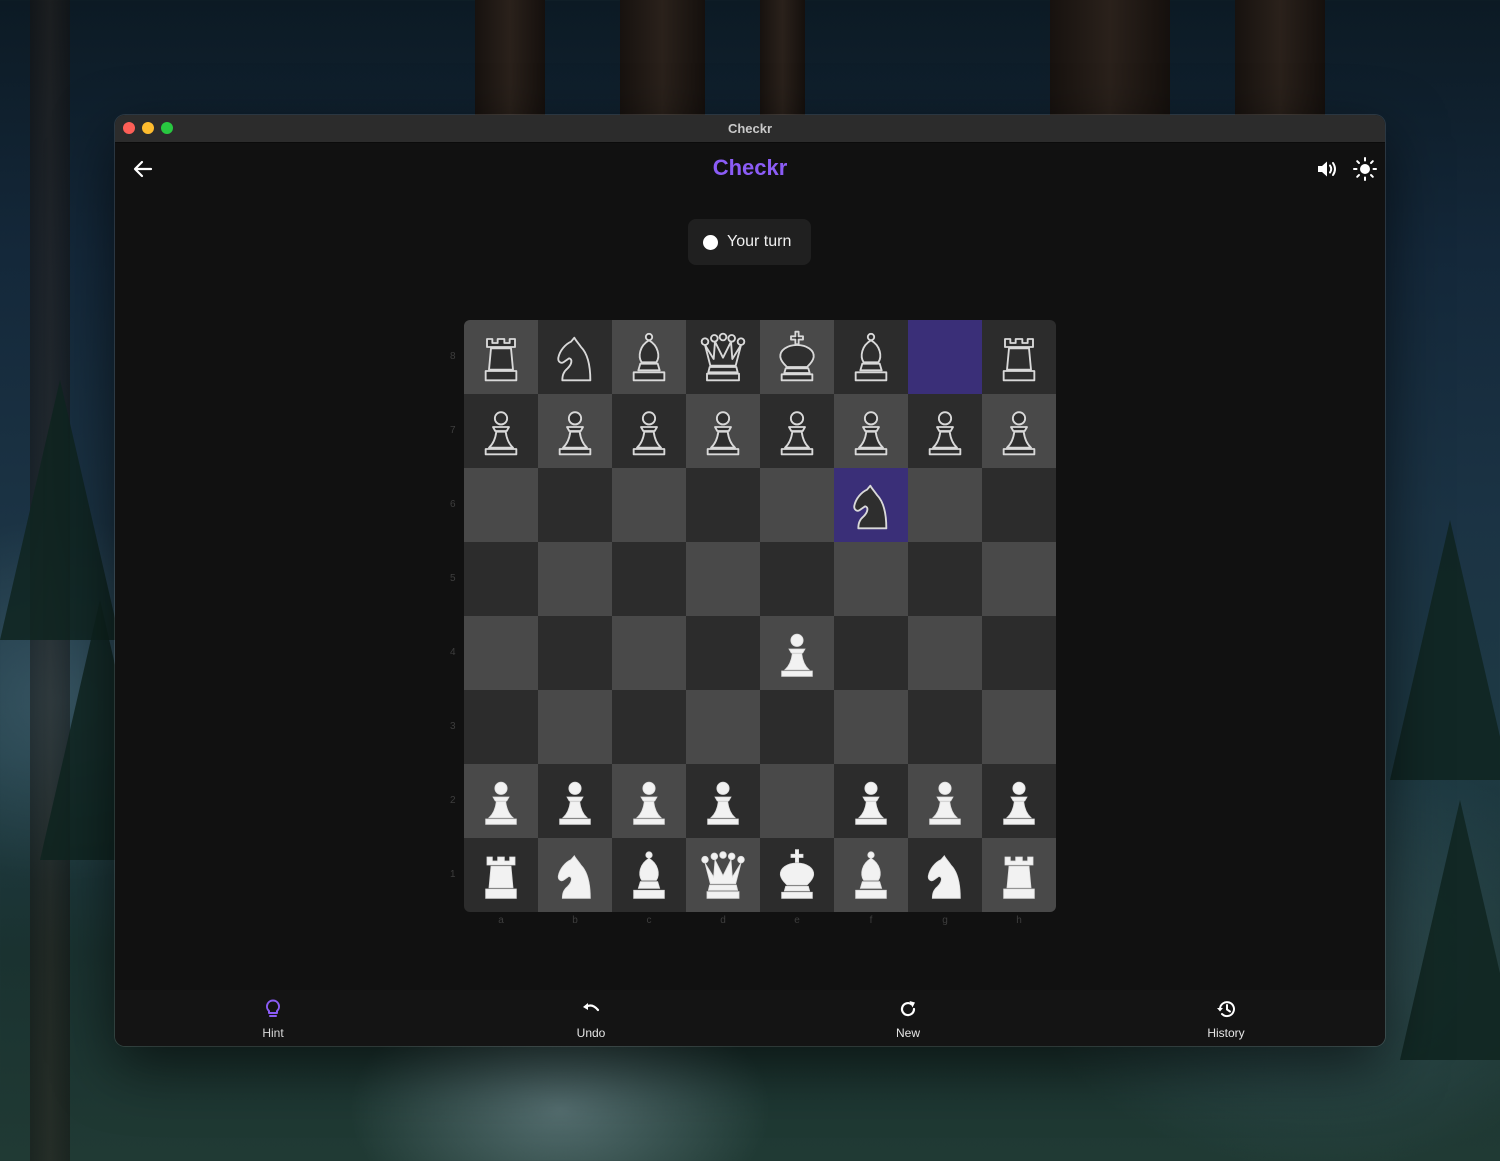 This screenshot has height=1161, width=1500. I want to click on square-f4, so click(871, 653).